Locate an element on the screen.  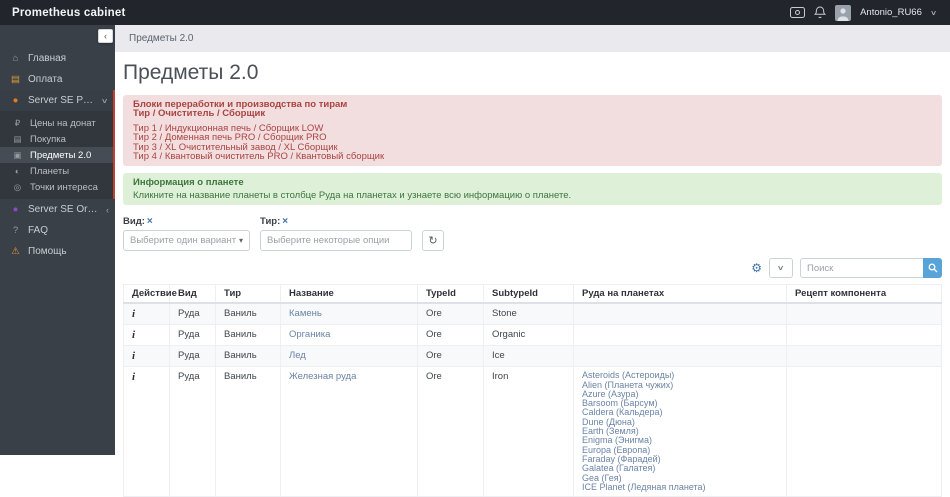
sidebar-item-server-se-prometheus: ● Server SE Prometheus ∨ is located at coordinates (56, 100).